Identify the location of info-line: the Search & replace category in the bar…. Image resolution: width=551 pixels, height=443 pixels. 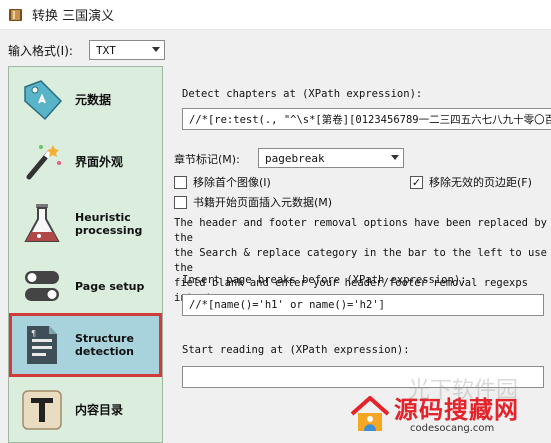
(360, 260).